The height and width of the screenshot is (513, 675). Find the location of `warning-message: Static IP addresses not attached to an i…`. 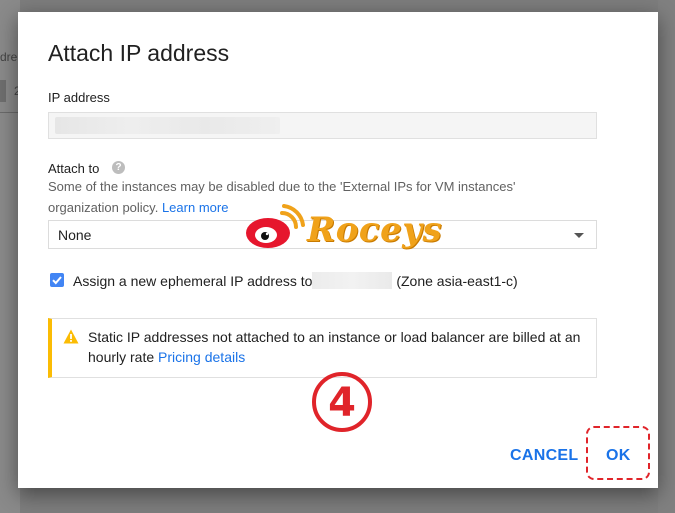

warning-message: Static IP addresses not attached to an i… is located at coordinates (338, 347).